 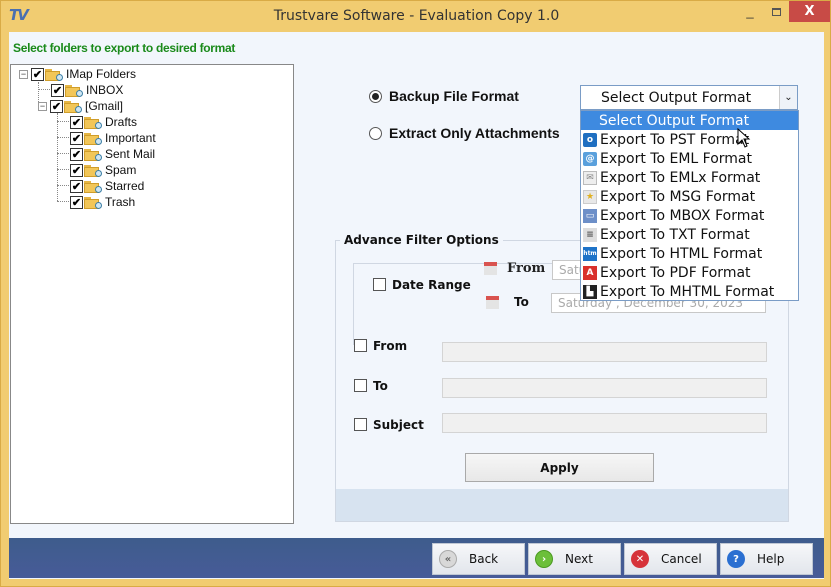 I want to click on minimize-button: _, so click(x=750, y=11).